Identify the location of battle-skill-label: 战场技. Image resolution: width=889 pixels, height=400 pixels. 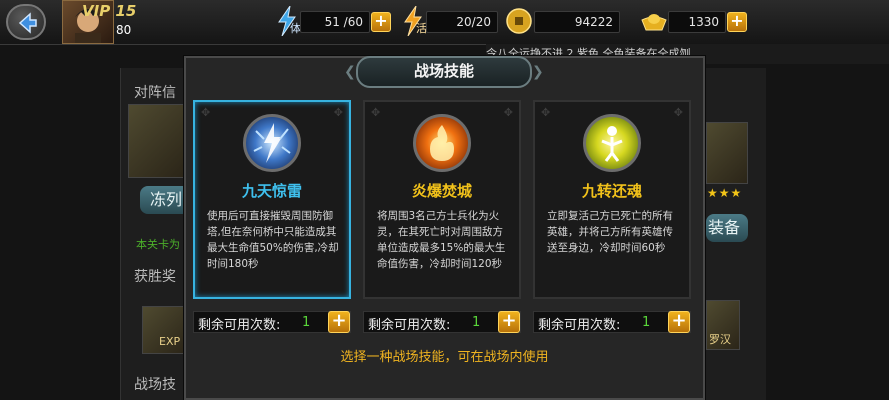
(155, 385).